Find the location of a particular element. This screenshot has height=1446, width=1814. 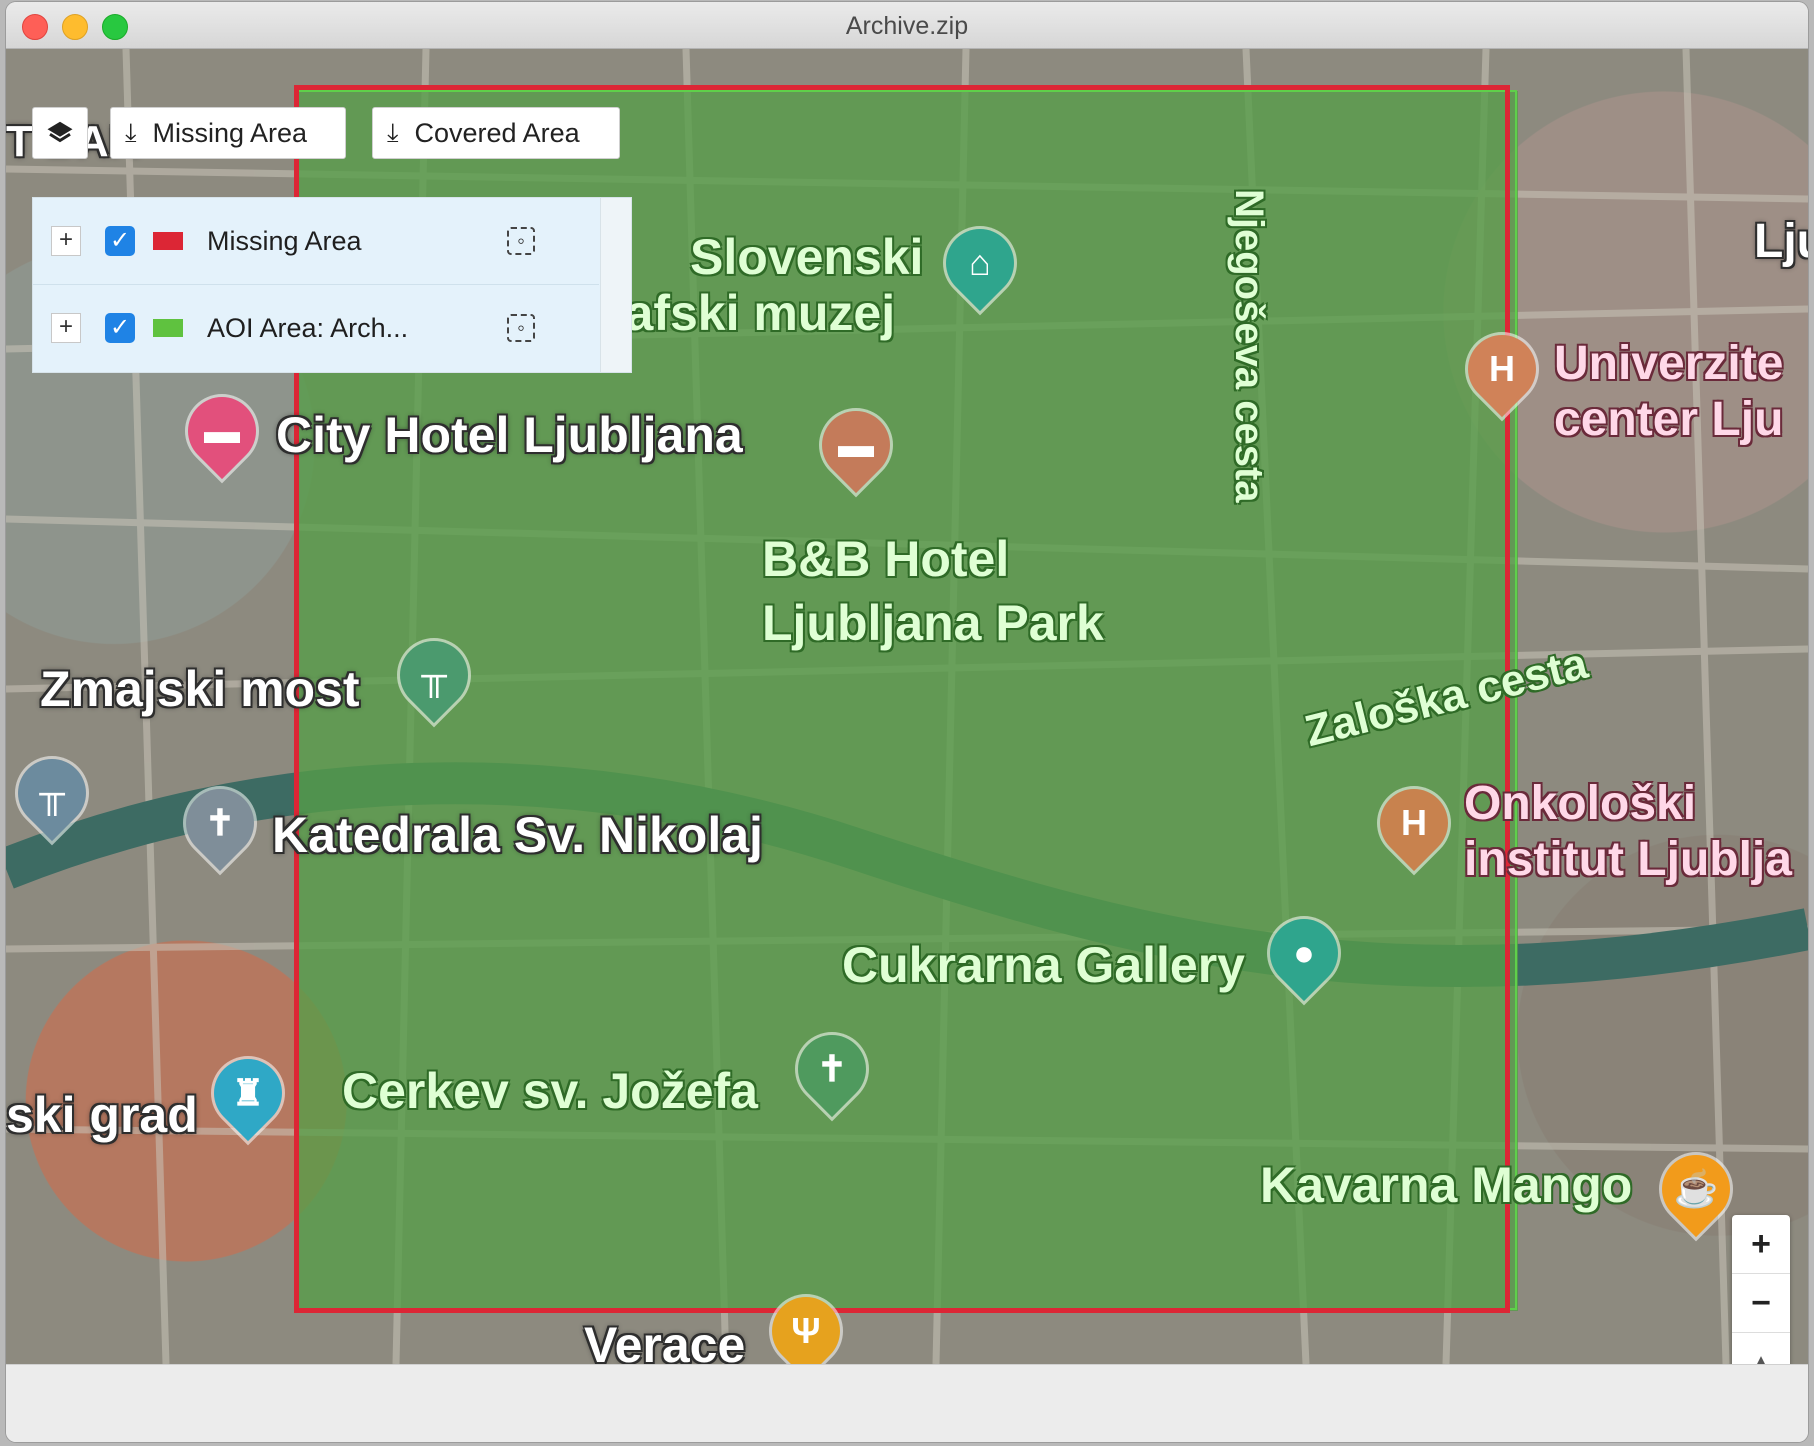

castle-icon: ♜ is located at coordinates (248, 1092).